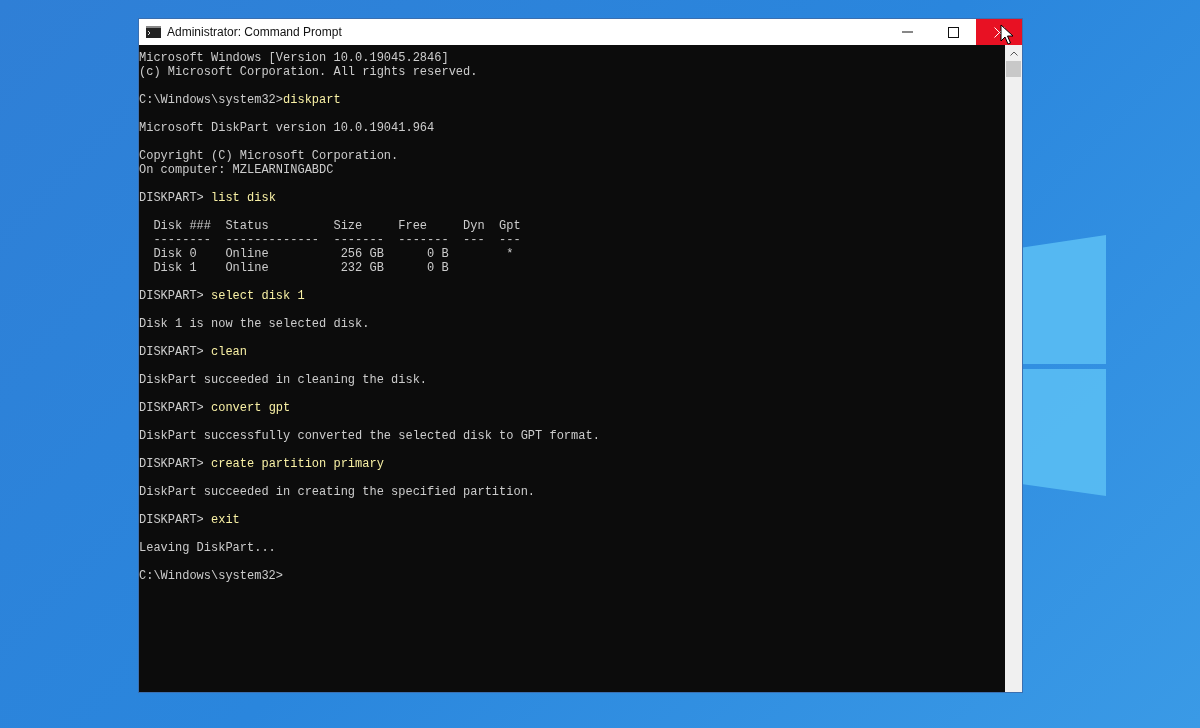  What do you see at coordinates (907, 32) in the screenshot?
I see `minimize-icon` at bounding box center [907, 32].